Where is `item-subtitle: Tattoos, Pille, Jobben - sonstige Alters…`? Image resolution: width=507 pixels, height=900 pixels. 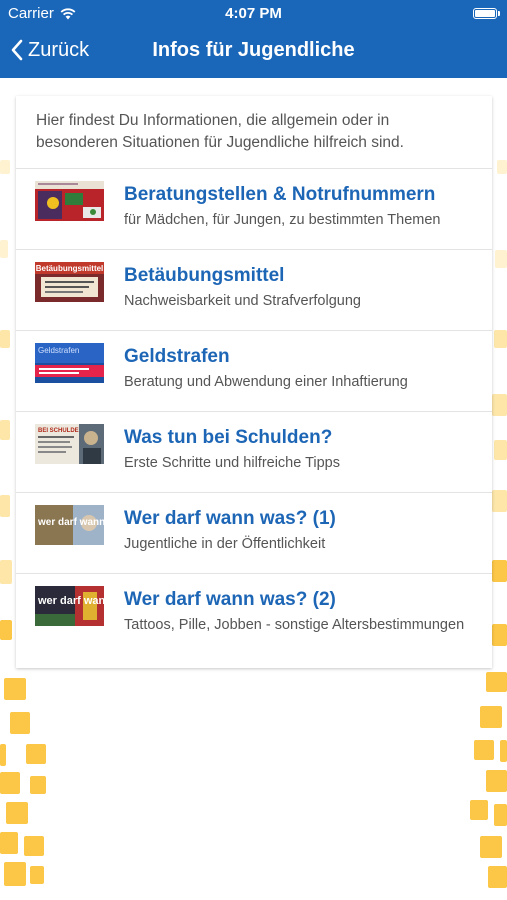
item-subtitle: Tattoos, Pille, Jobben - sonstige Alters… is located at coordinates (294, 625).